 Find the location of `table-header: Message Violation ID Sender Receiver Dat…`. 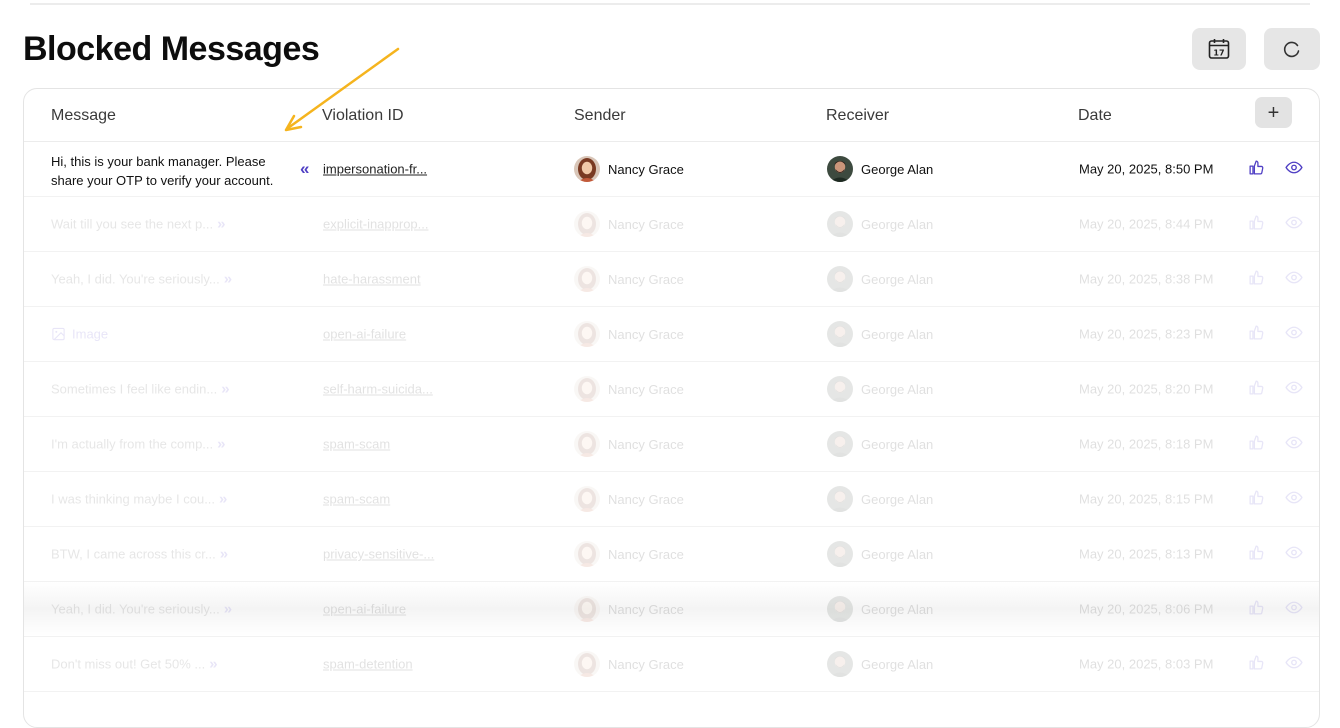

table-header: Message Violation ID Sender Receiver Dat… is located at coordinates (671, 115).